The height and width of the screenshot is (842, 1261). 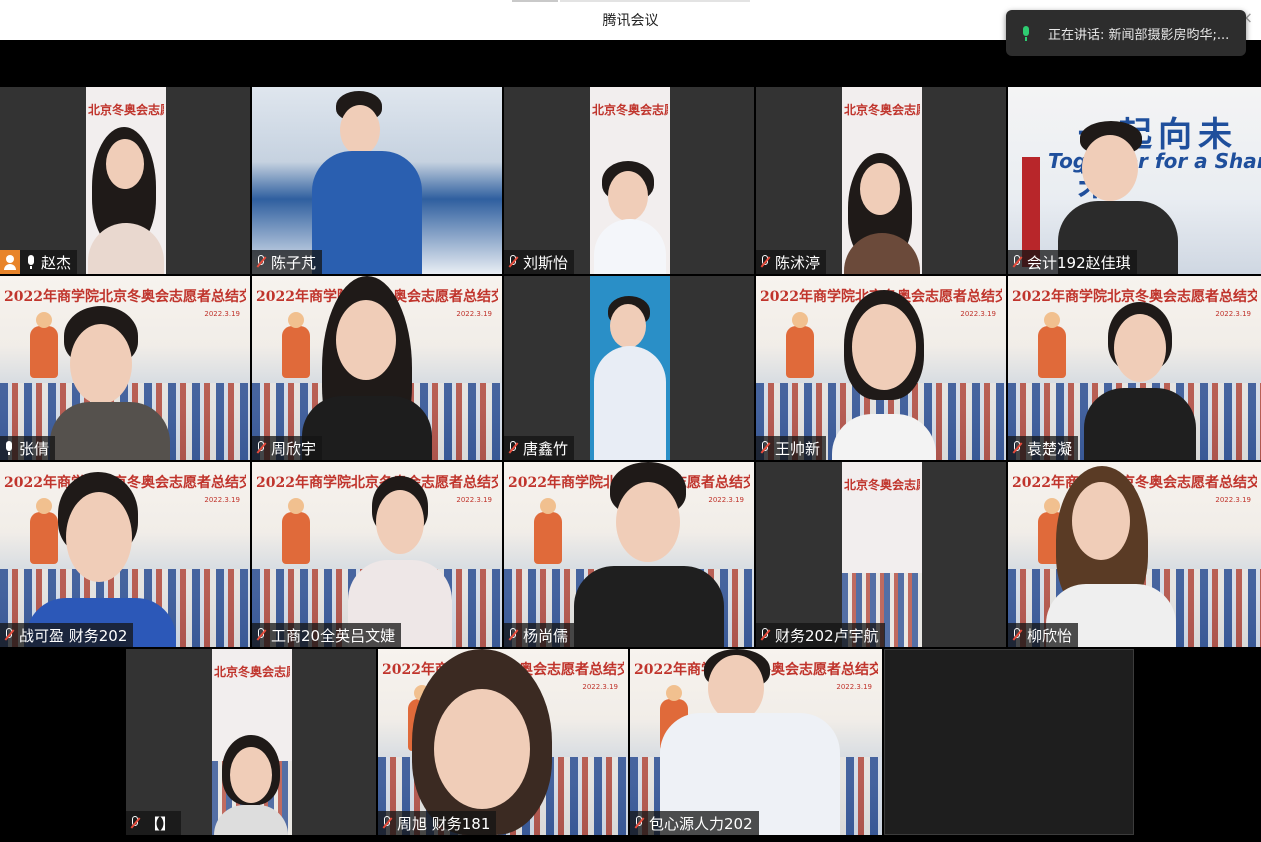 I want to click on participant-name-tag: 陈子芃, so click(x=287, y=262).